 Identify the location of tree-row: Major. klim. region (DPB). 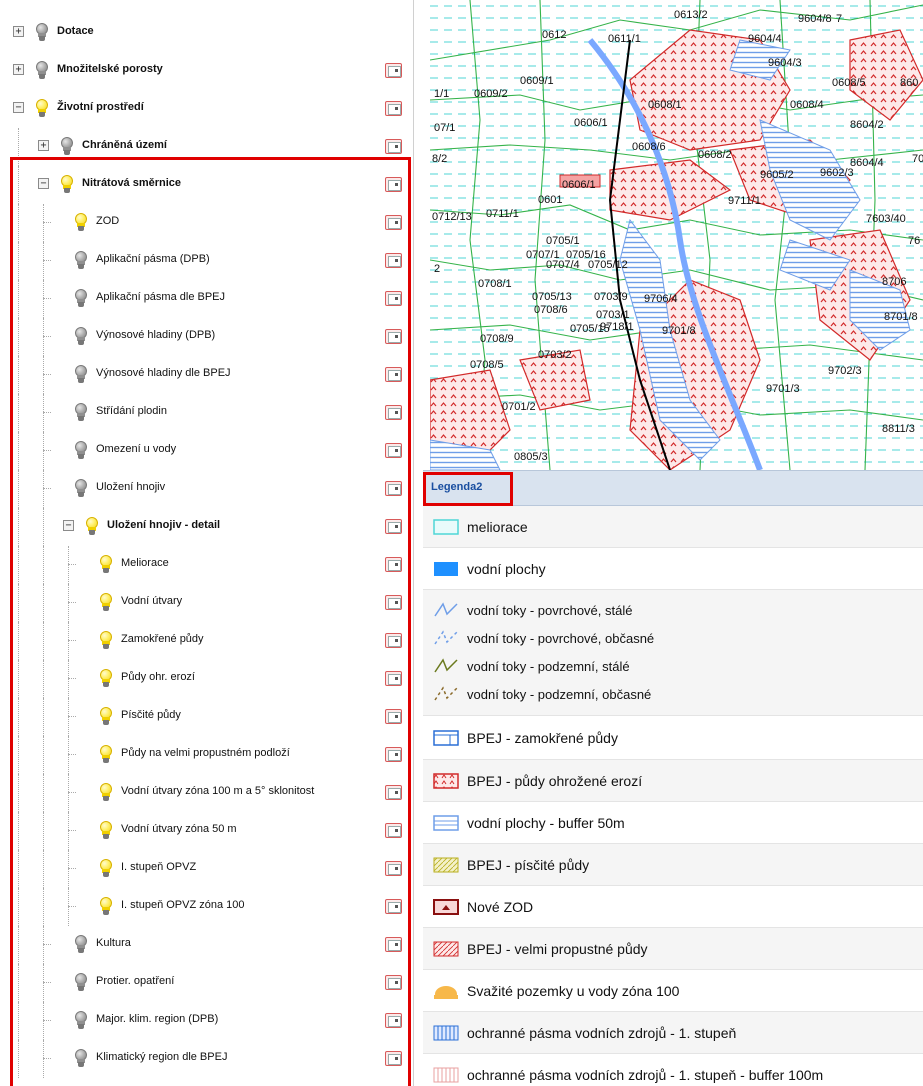
(206, 1021).